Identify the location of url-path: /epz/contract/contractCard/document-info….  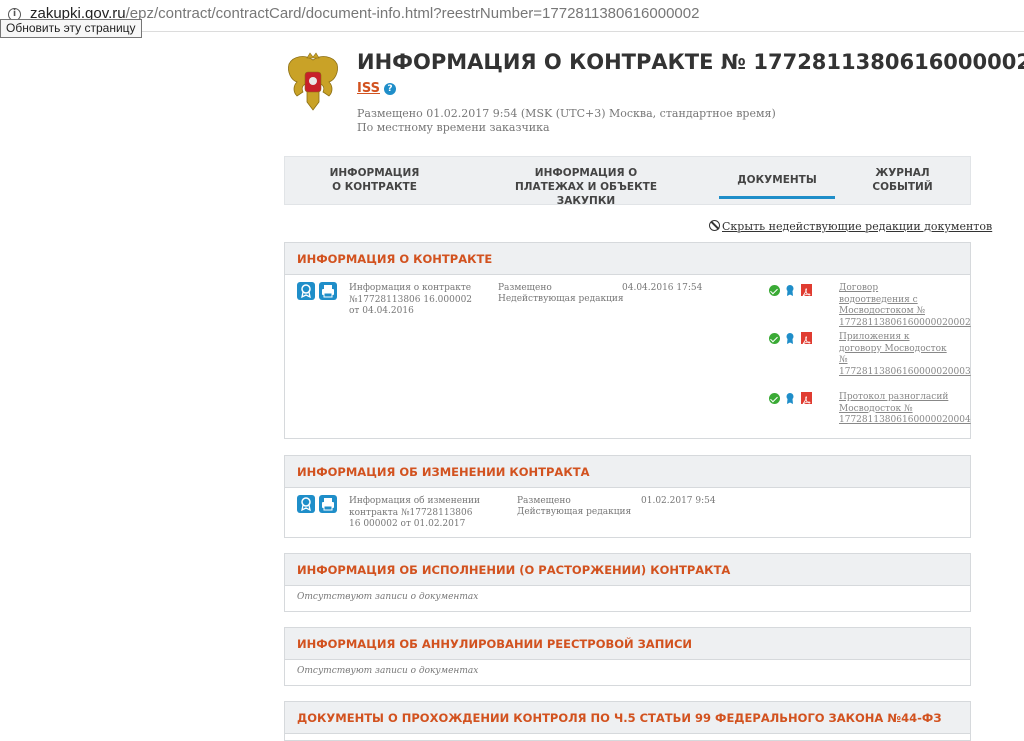
(412, 13).